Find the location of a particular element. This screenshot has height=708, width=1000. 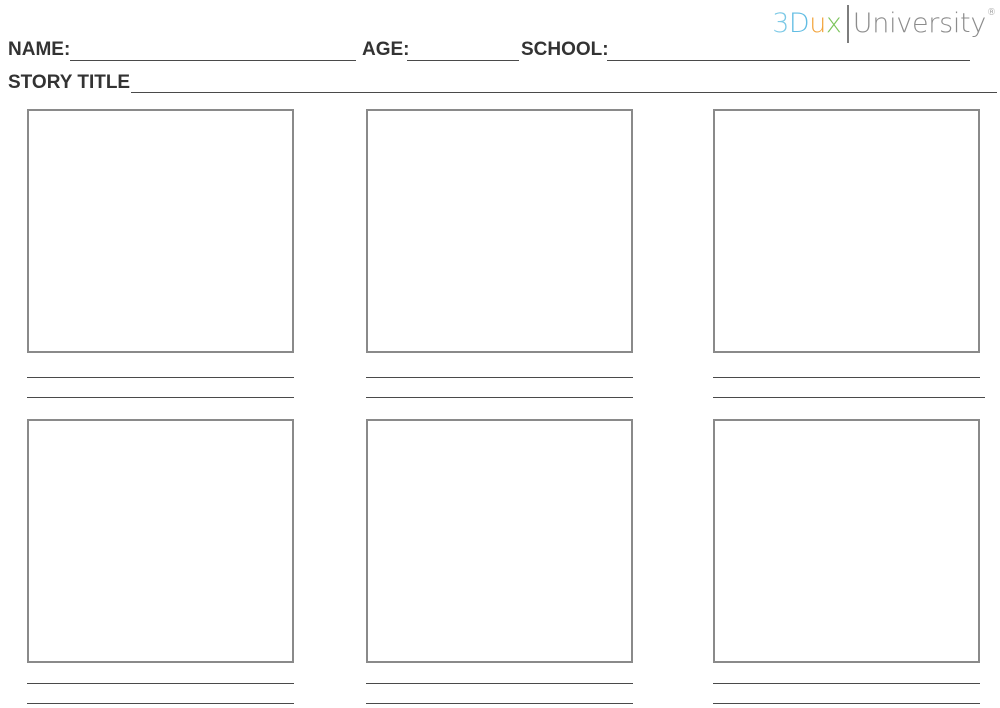

registered-mark: ® is located at coordinates (991, 13).